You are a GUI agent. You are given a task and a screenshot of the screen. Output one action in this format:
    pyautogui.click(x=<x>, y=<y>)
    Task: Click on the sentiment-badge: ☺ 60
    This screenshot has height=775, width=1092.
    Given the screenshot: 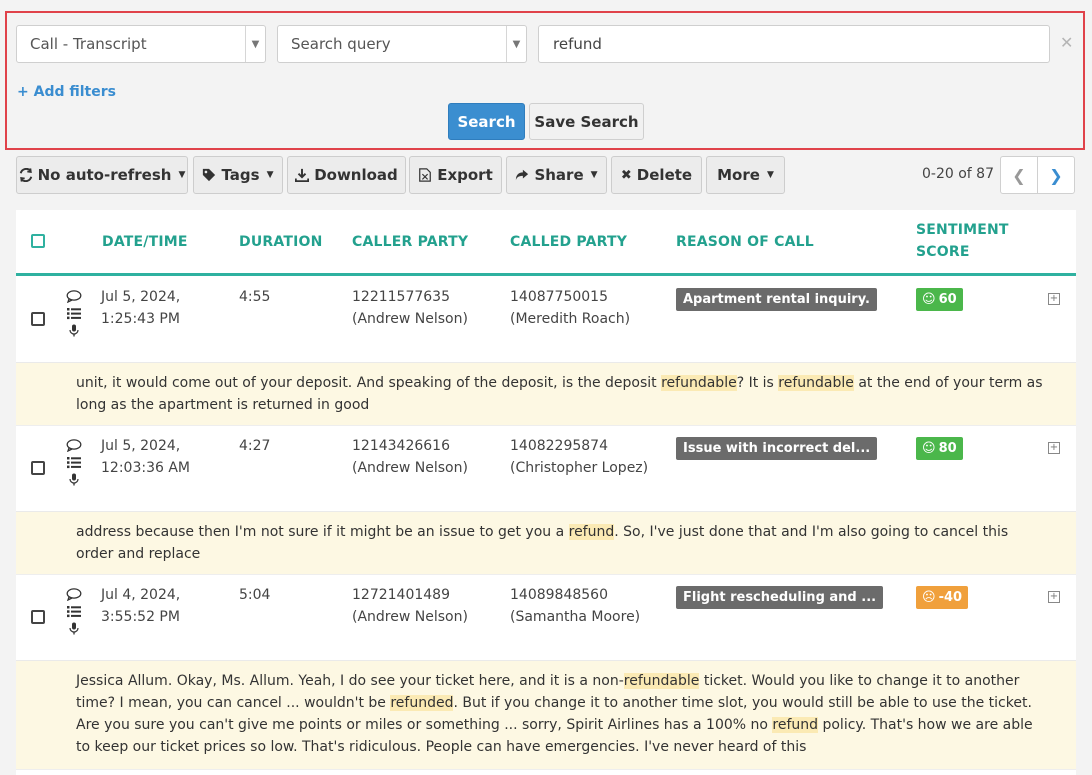 What is the action you would take?
    pyautogui.click(x=939, y=299)
    